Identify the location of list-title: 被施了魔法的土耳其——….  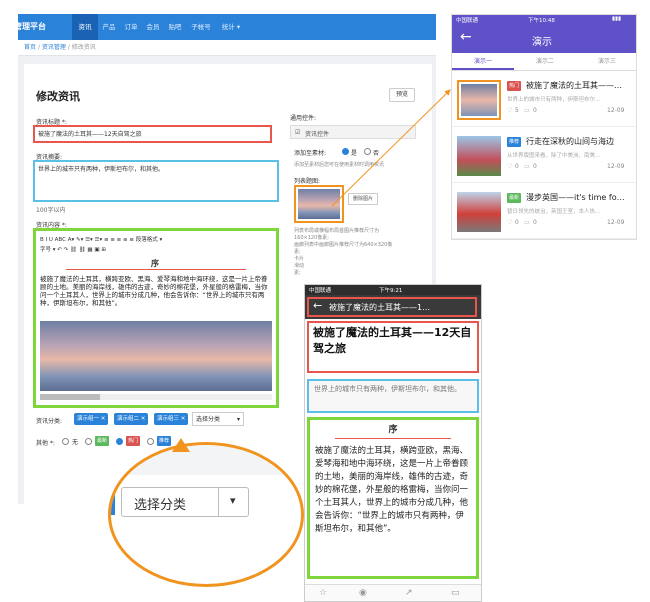
(574, 85).